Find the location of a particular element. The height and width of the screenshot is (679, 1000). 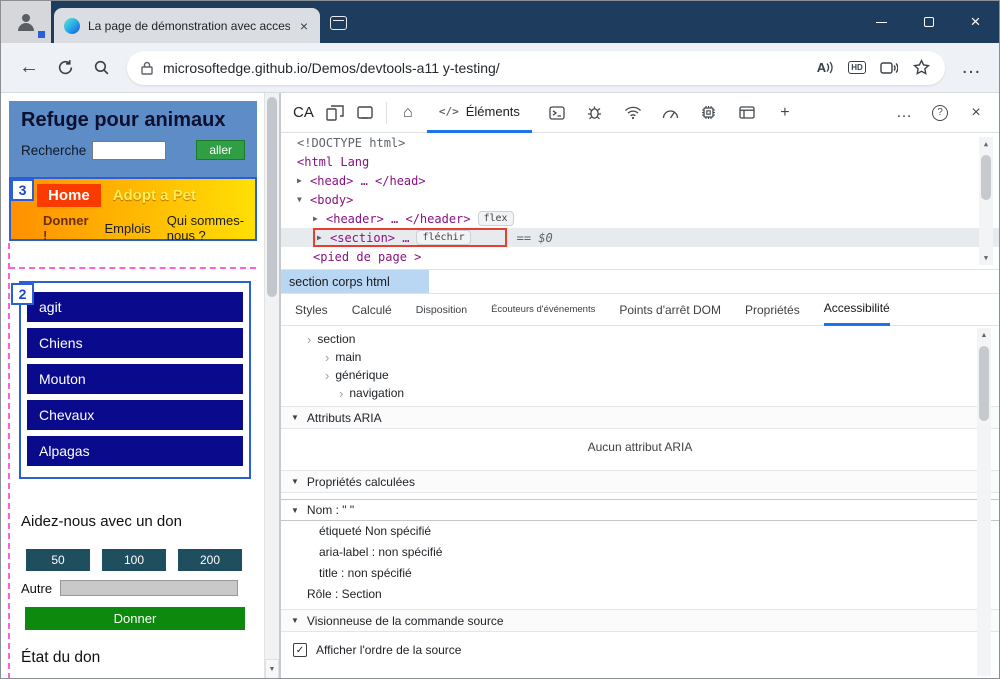

amount-button: 100 is located at coordinates (134, 560).